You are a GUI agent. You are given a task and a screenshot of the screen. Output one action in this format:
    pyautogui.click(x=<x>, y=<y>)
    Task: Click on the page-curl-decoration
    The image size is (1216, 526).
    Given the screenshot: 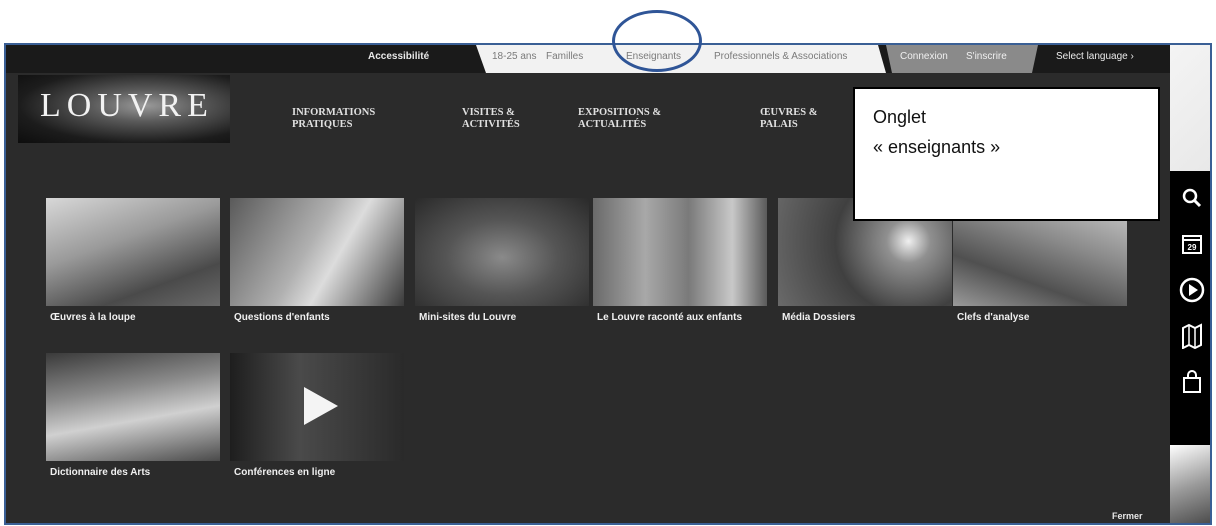 What is the action you would take?
    pyautogui.click(x=1190, y=484)
    